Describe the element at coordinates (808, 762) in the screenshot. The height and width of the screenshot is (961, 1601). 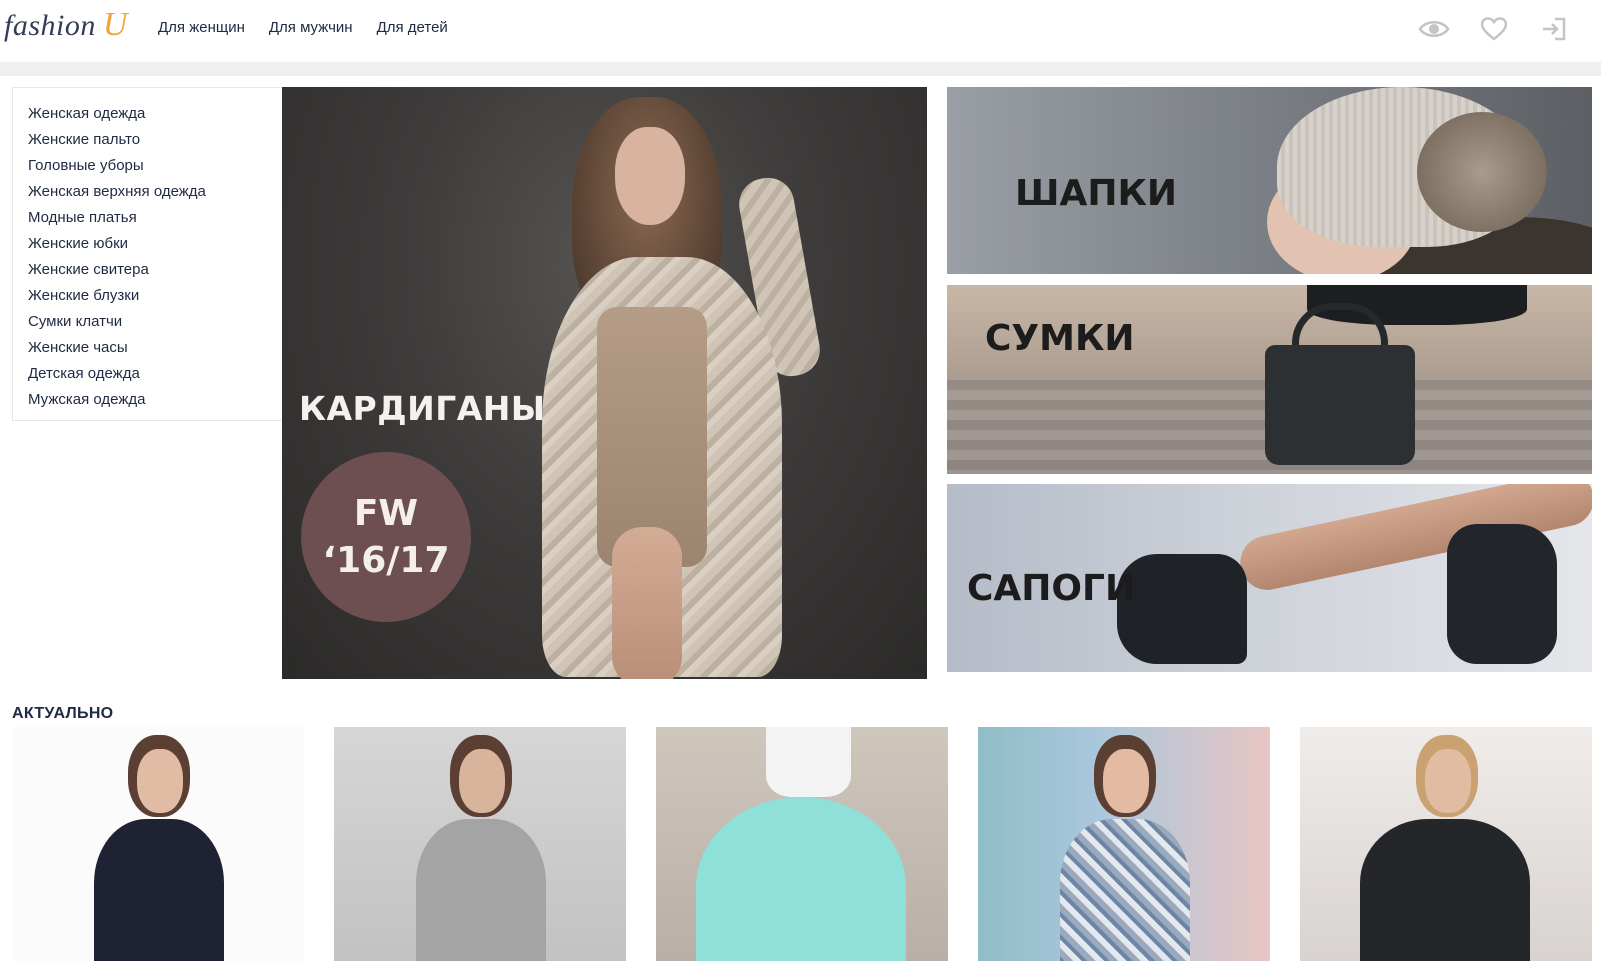
I see `product-top` at that location.